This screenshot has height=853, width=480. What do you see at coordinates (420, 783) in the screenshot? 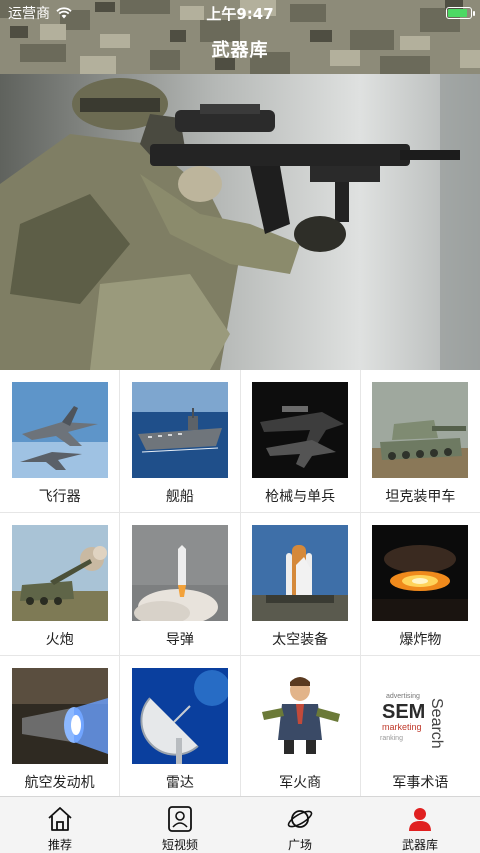
I see `category-label: 军事术语` at bounding box center [420, 783].